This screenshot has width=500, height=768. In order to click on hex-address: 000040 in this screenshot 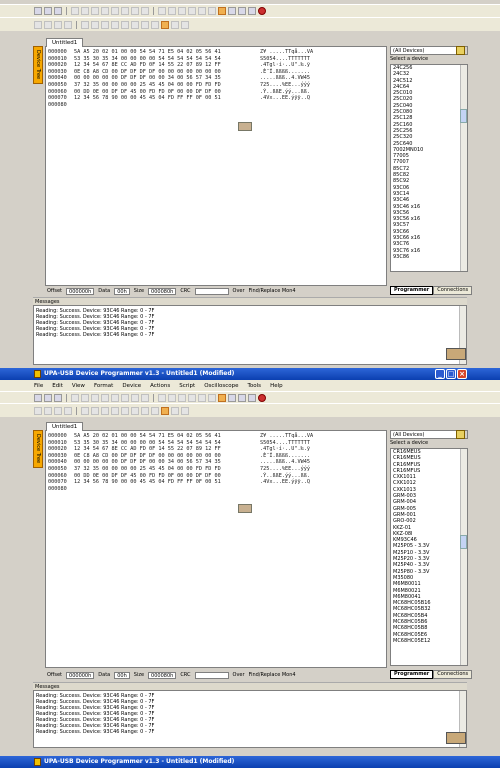, I will do `click(61, 78)`.